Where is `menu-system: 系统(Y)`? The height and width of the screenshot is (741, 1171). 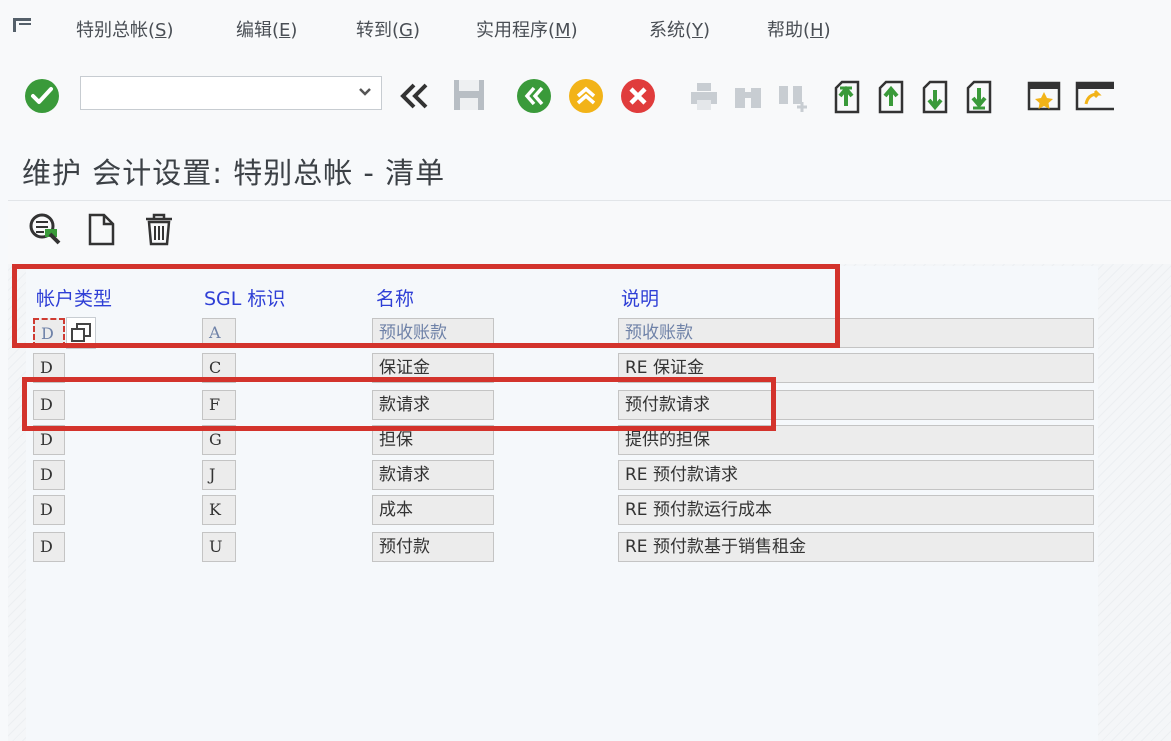
menu-system: 系统(Y) is located at coordinates (679, 29).